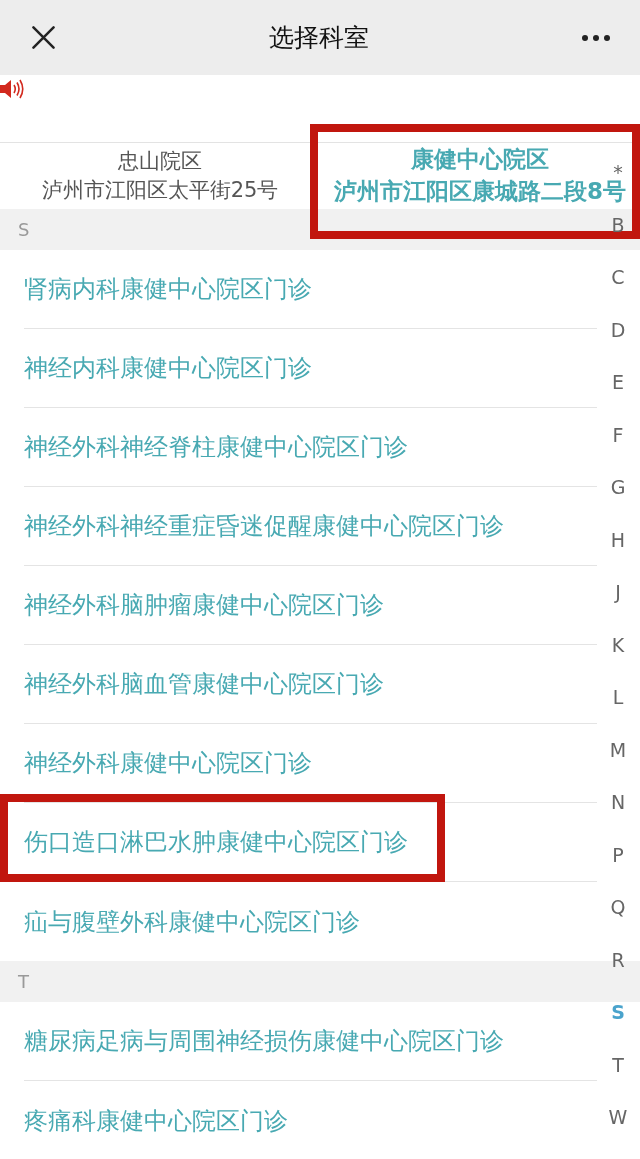  I want to click on page-title: 选择科室, so click(318, 38).